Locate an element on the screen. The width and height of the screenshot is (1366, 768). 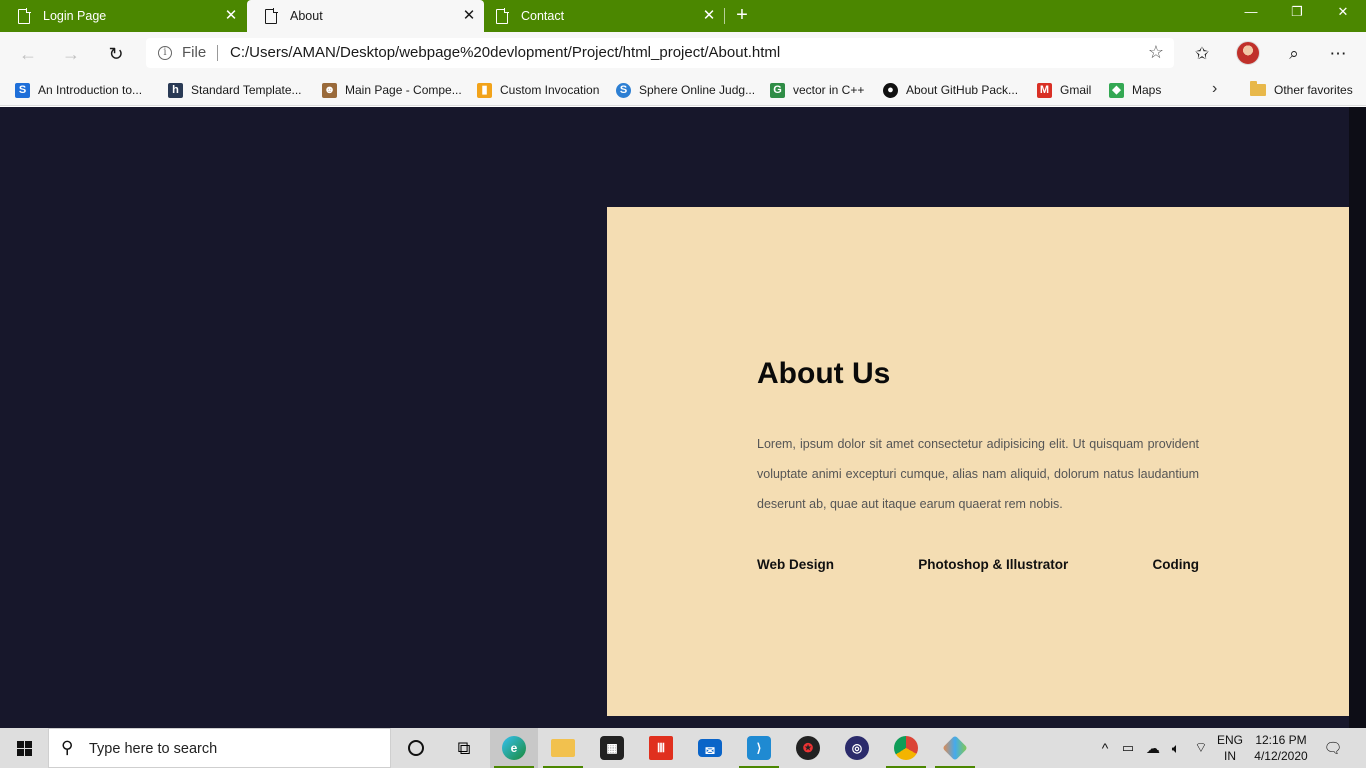
file-explorer-app is located at coordinates (563, 748).